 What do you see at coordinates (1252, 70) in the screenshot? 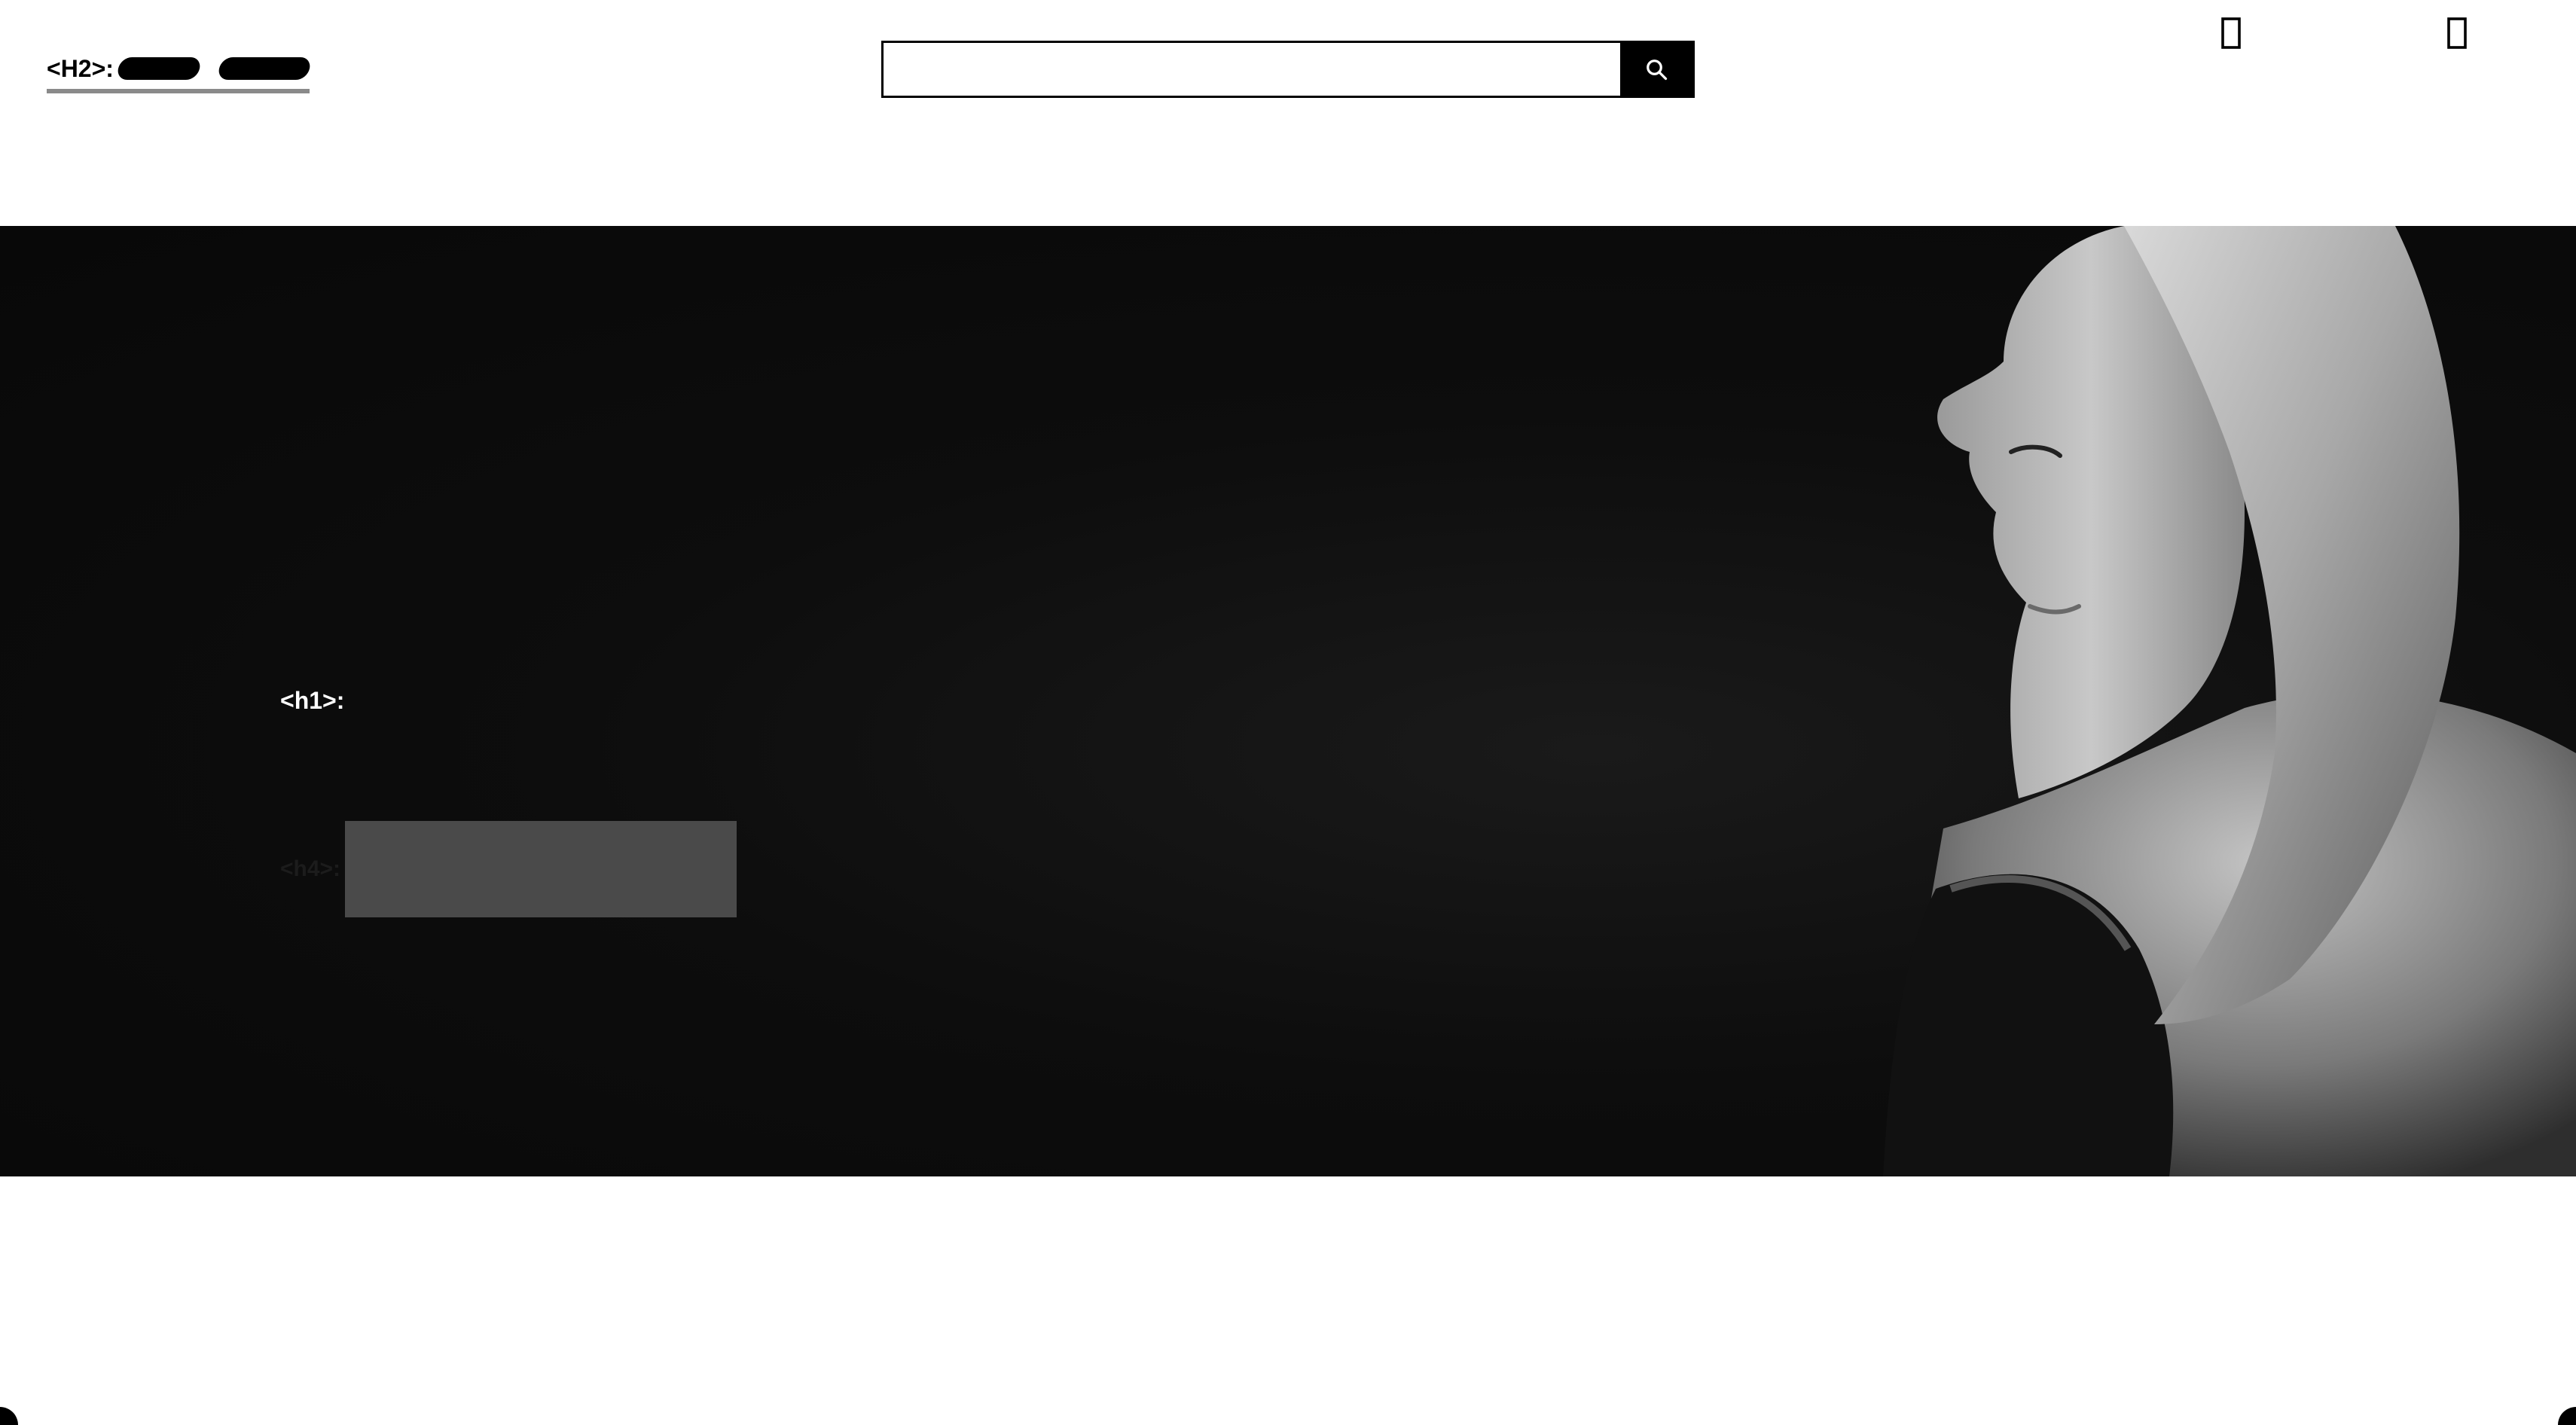
I see `search-input` at bounding box center [1252, 70].